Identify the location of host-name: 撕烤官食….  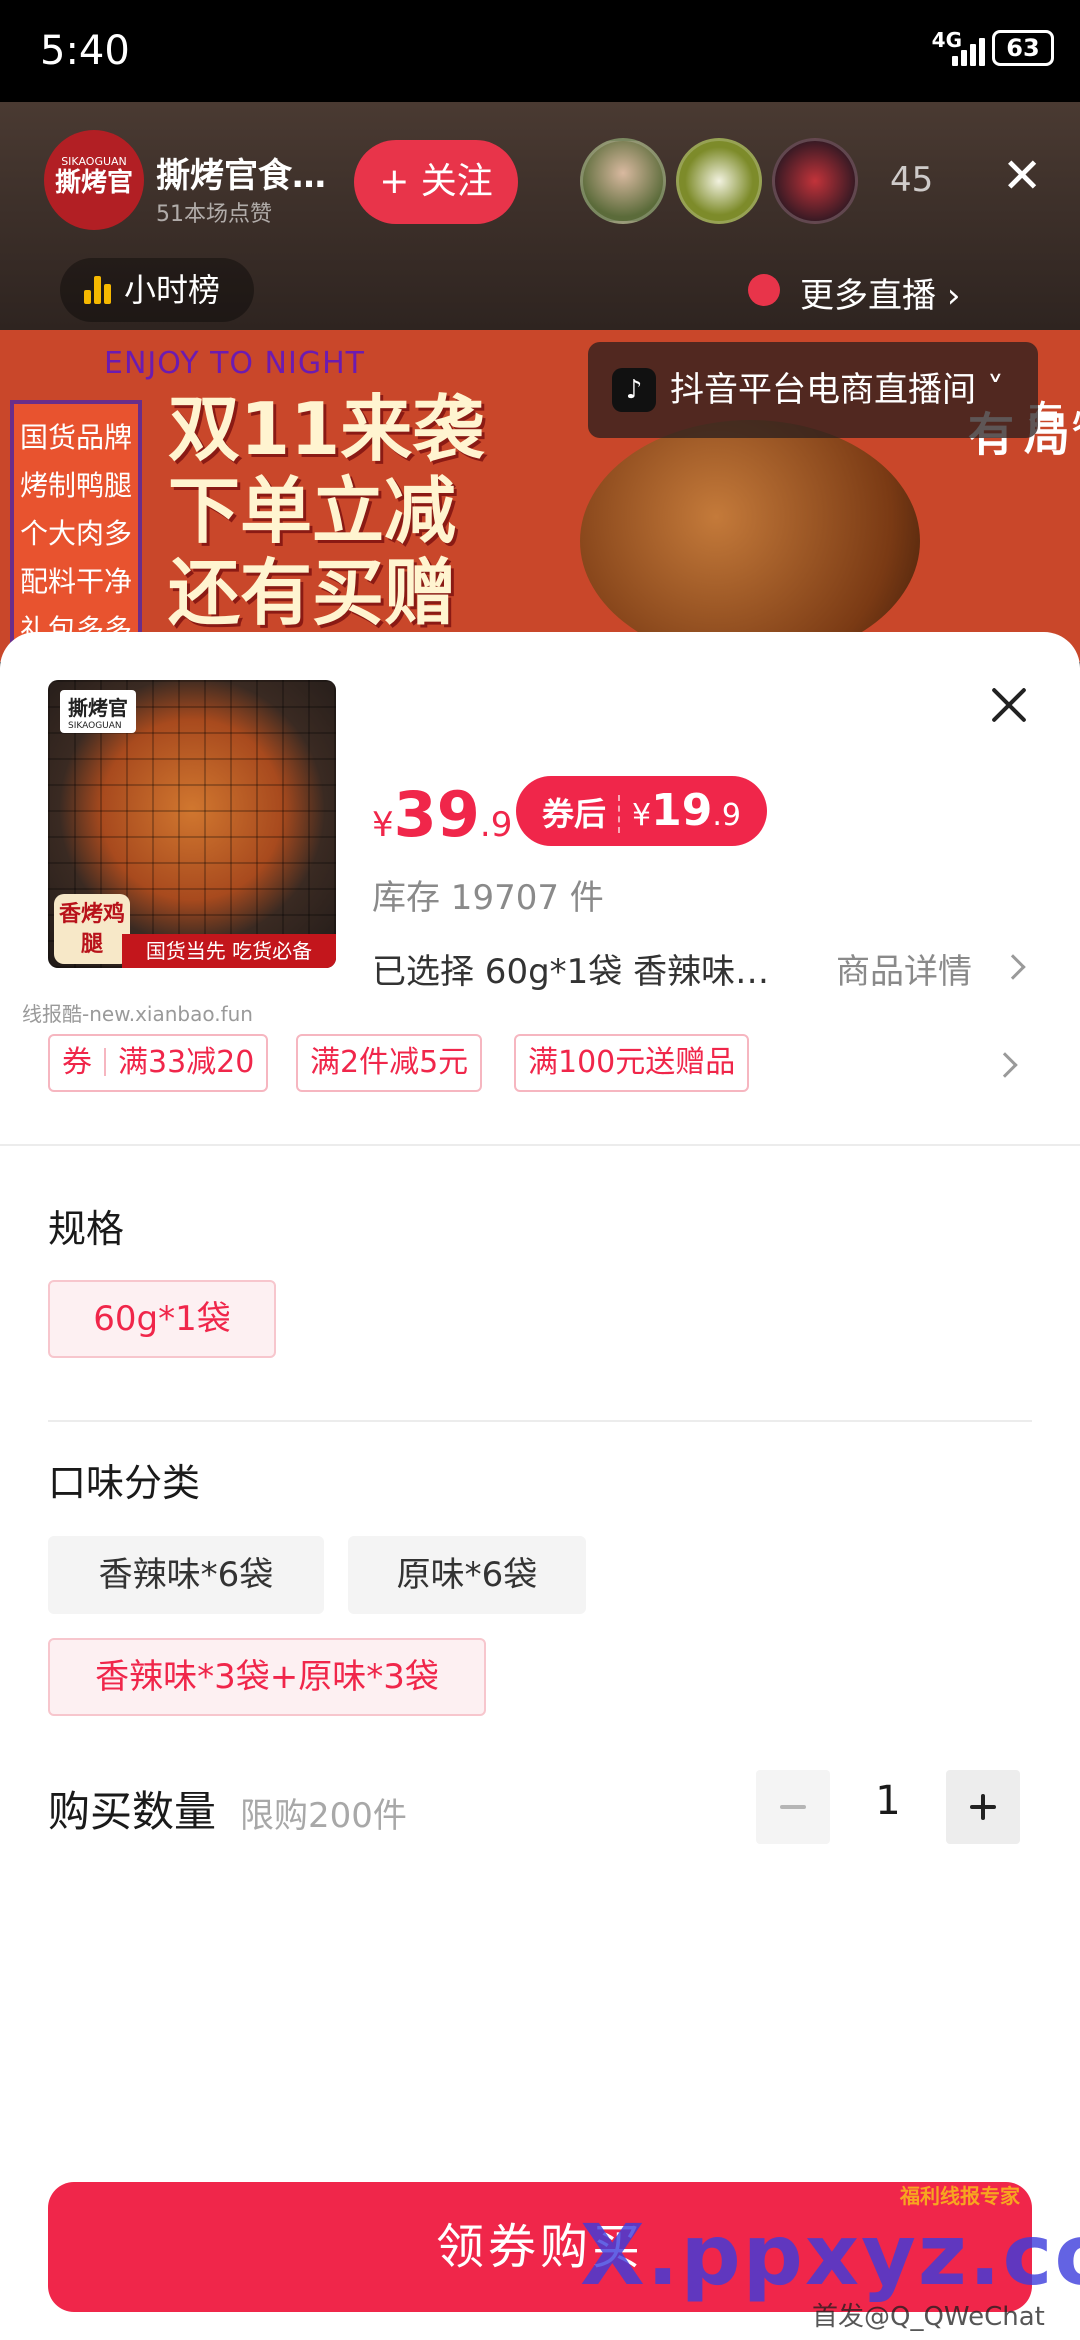
(256, 172).